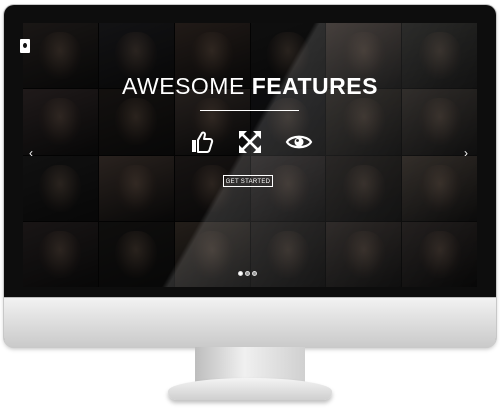 This screenshot has width=500, height=413. Describe the element at coordinates (205, 143) in the screenshot. I see `thumbs-up-icon` at that location.